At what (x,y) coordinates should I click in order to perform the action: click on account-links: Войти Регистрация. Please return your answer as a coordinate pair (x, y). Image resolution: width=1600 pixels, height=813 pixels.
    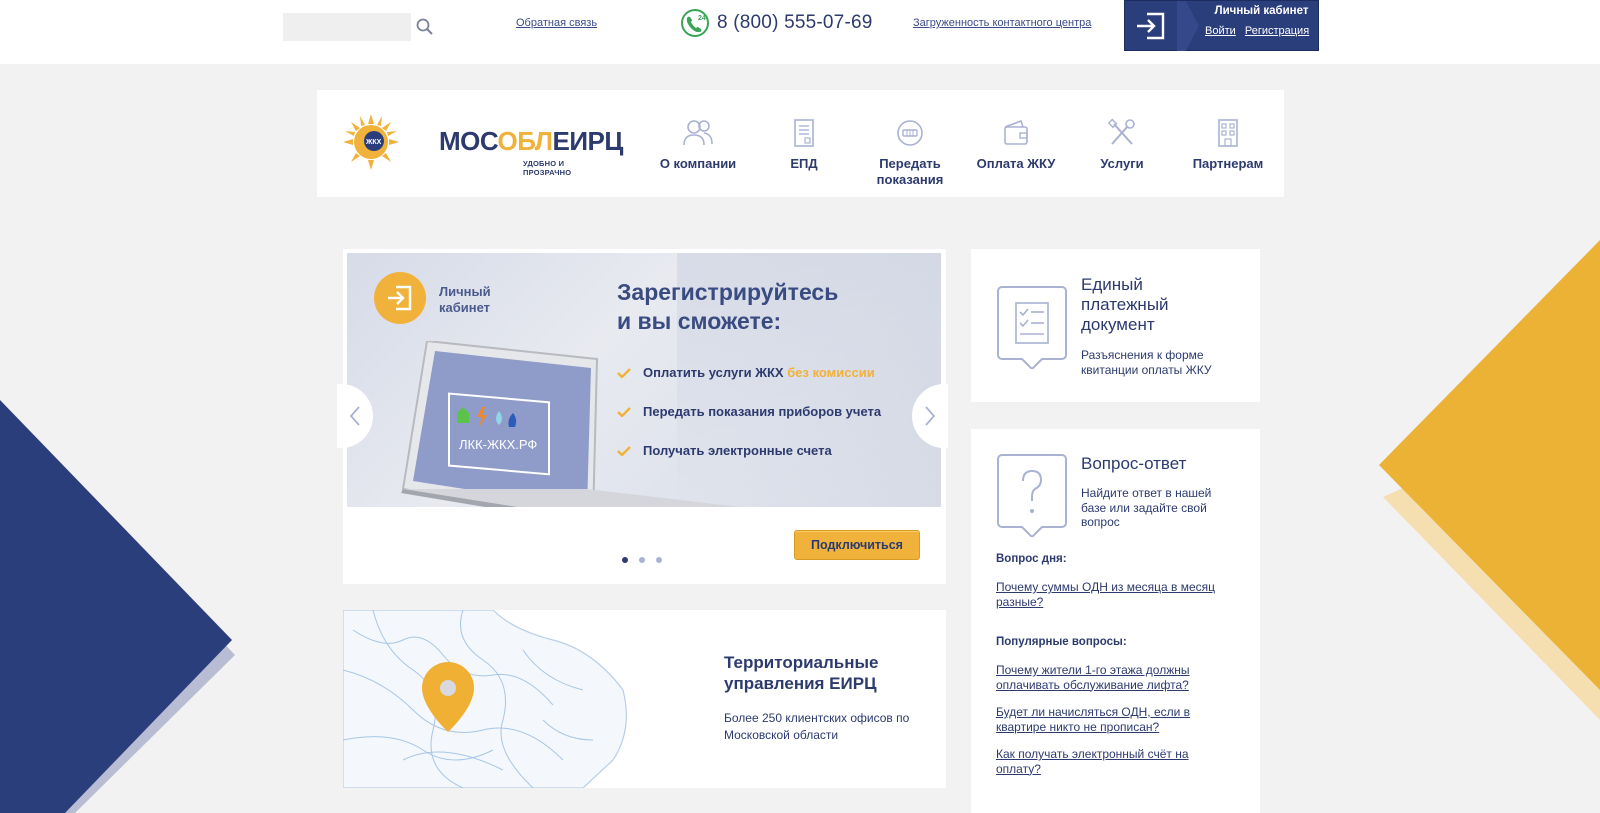
    Looking at the image, I should click on (1254, 31).